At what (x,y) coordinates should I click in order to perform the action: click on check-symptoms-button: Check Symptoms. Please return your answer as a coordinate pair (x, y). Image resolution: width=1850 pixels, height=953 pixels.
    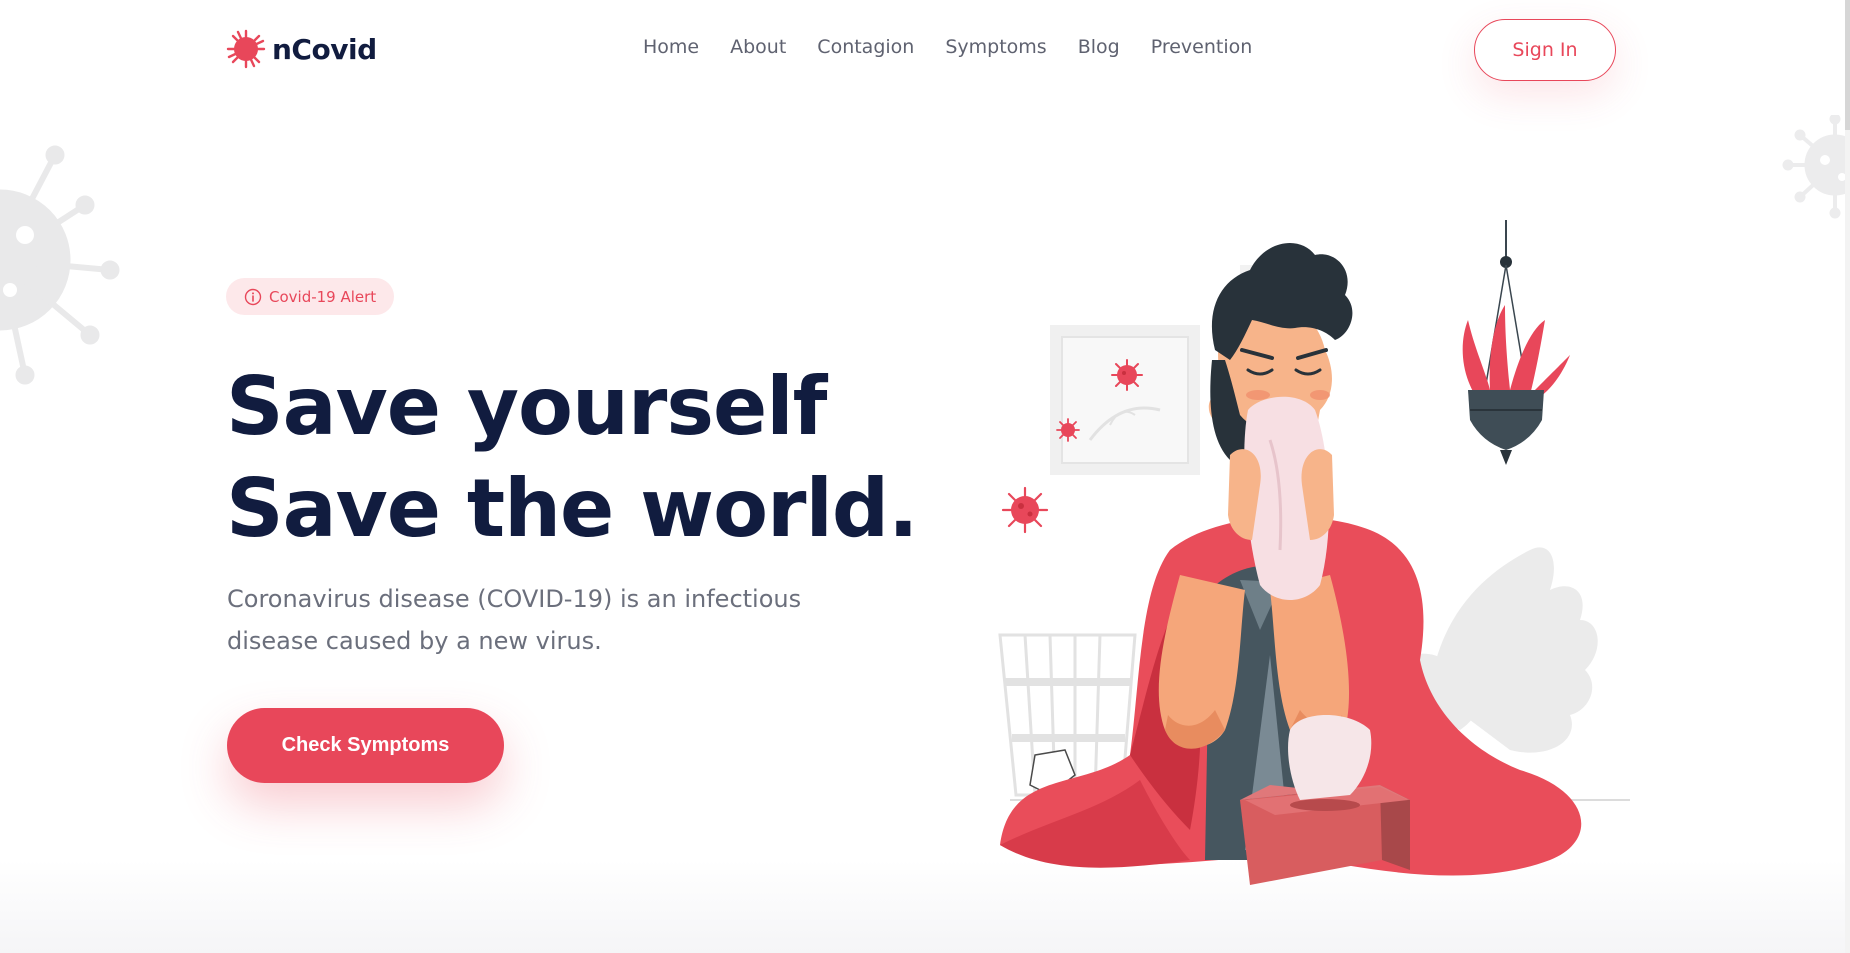
    Looking at the image, I should click on (365, 745).